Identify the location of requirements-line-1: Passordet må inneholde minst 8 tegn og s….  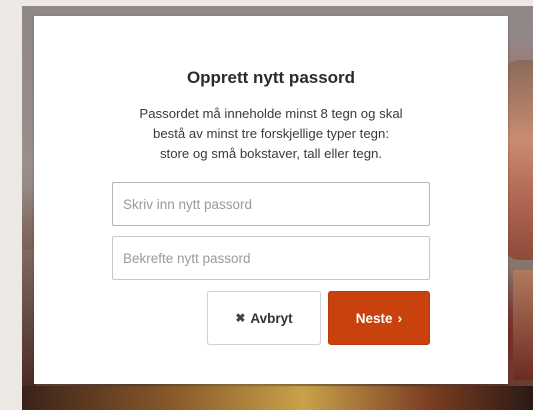
(271, 113).